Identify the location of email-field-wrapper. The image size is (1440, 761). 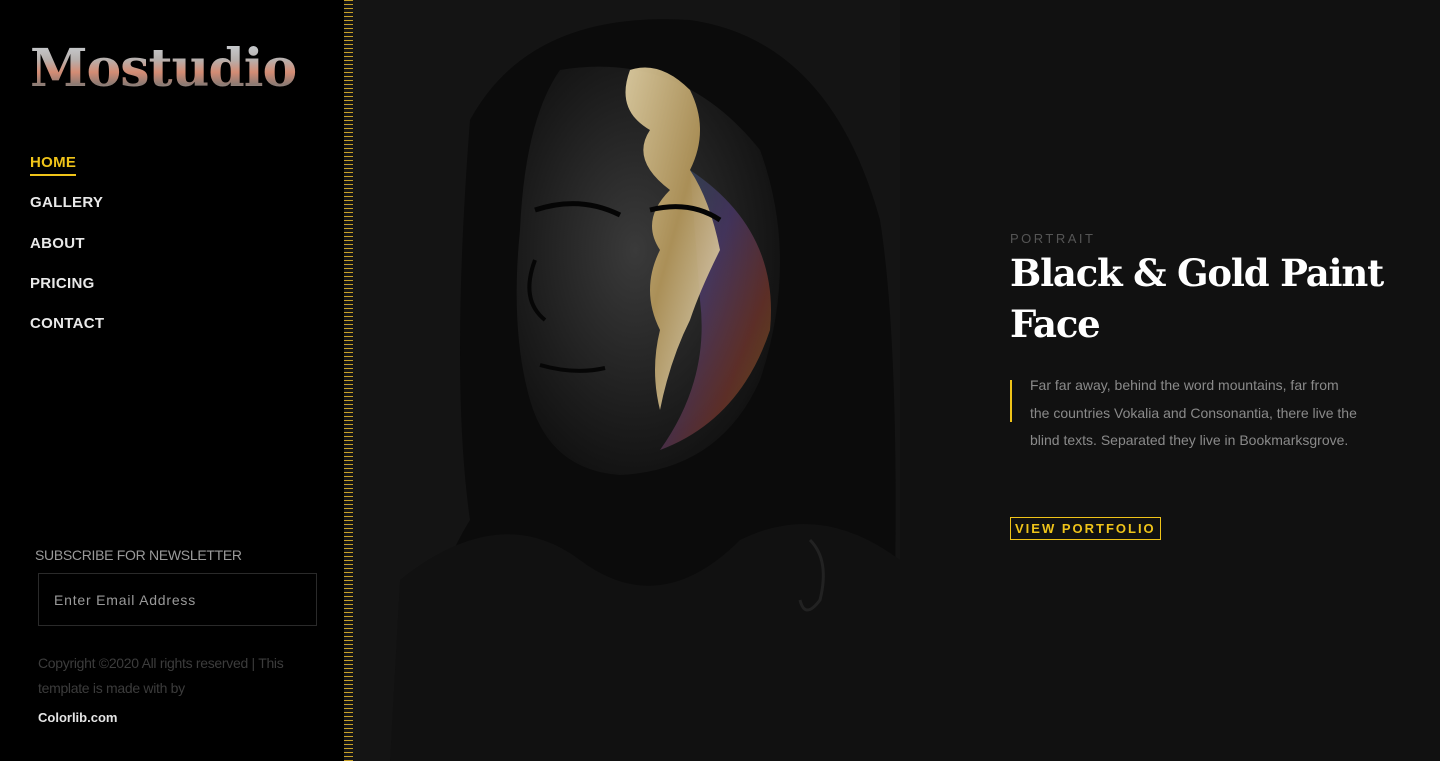
(177, 599).